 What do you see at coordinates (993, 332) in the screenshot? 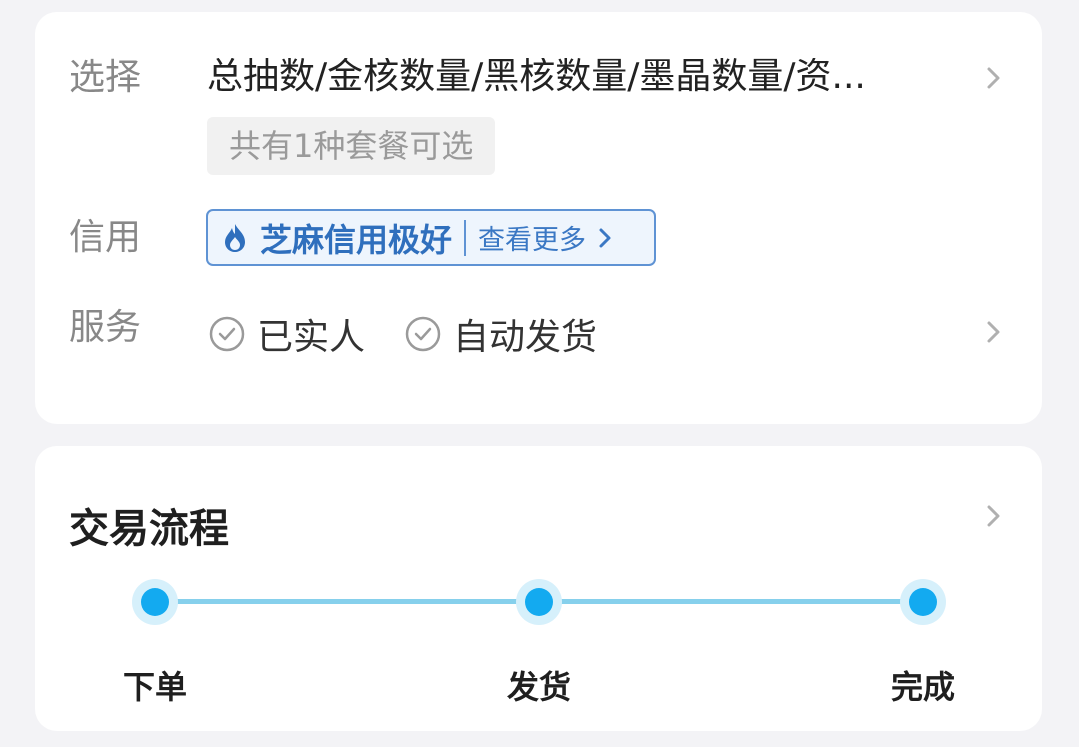
I see `service-chevron-right-icon` at bounding box center [993, 332].